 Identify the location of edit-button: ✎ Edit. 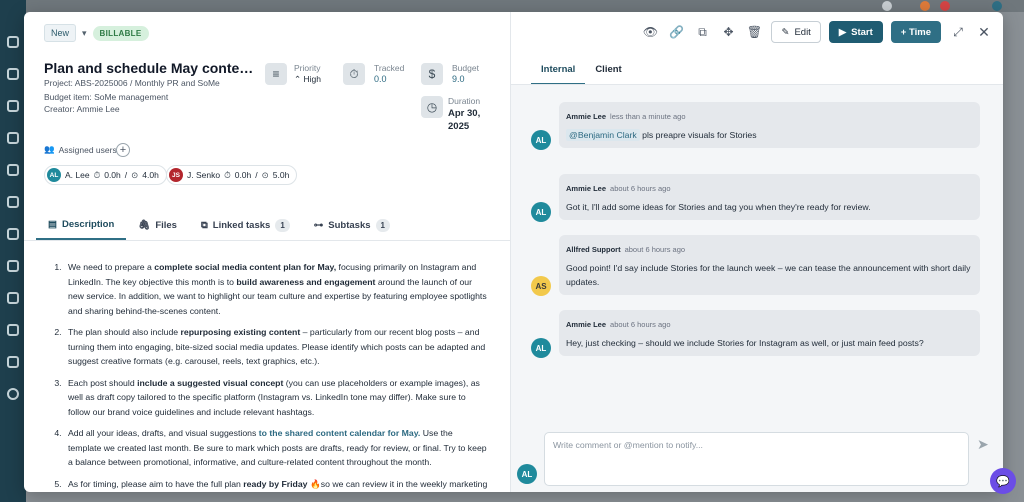
(796, 32).